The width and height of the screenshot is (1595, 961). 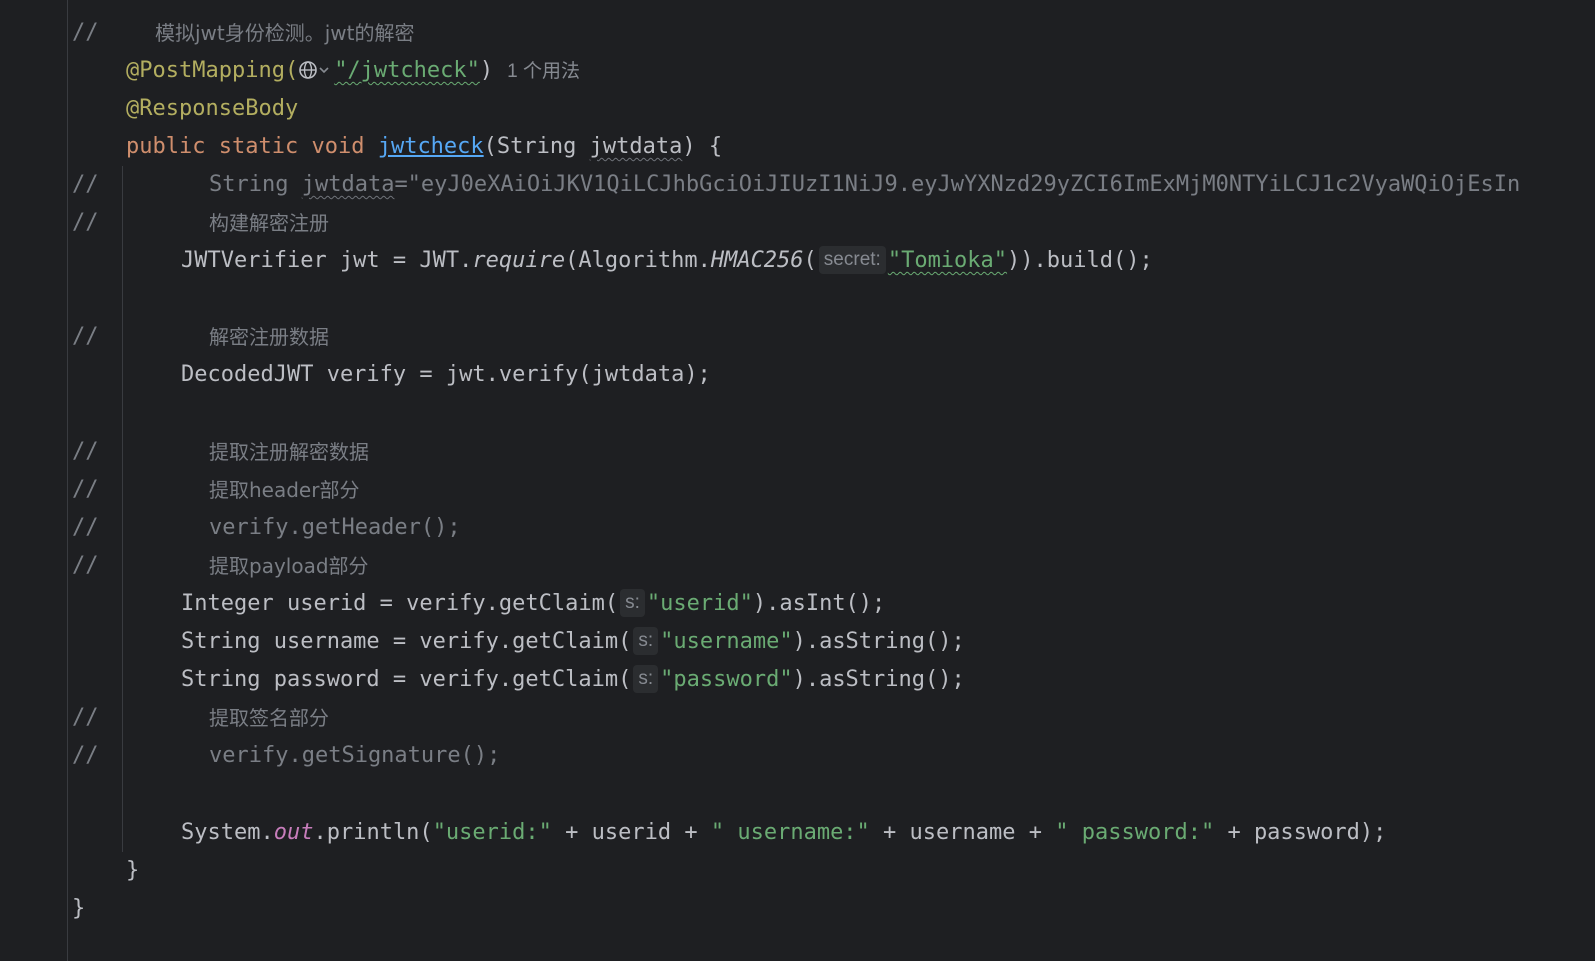 I want to click on claim-string: "password", so click(x=726, y=679).